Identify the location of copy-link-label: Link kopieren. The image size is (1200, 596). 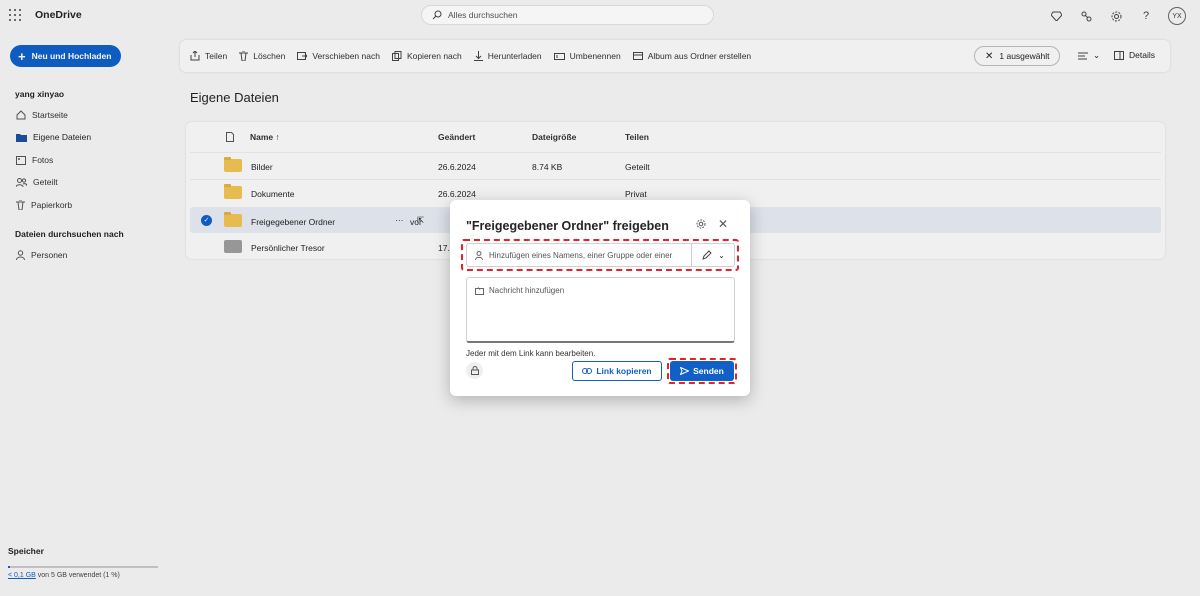
(624, 371).